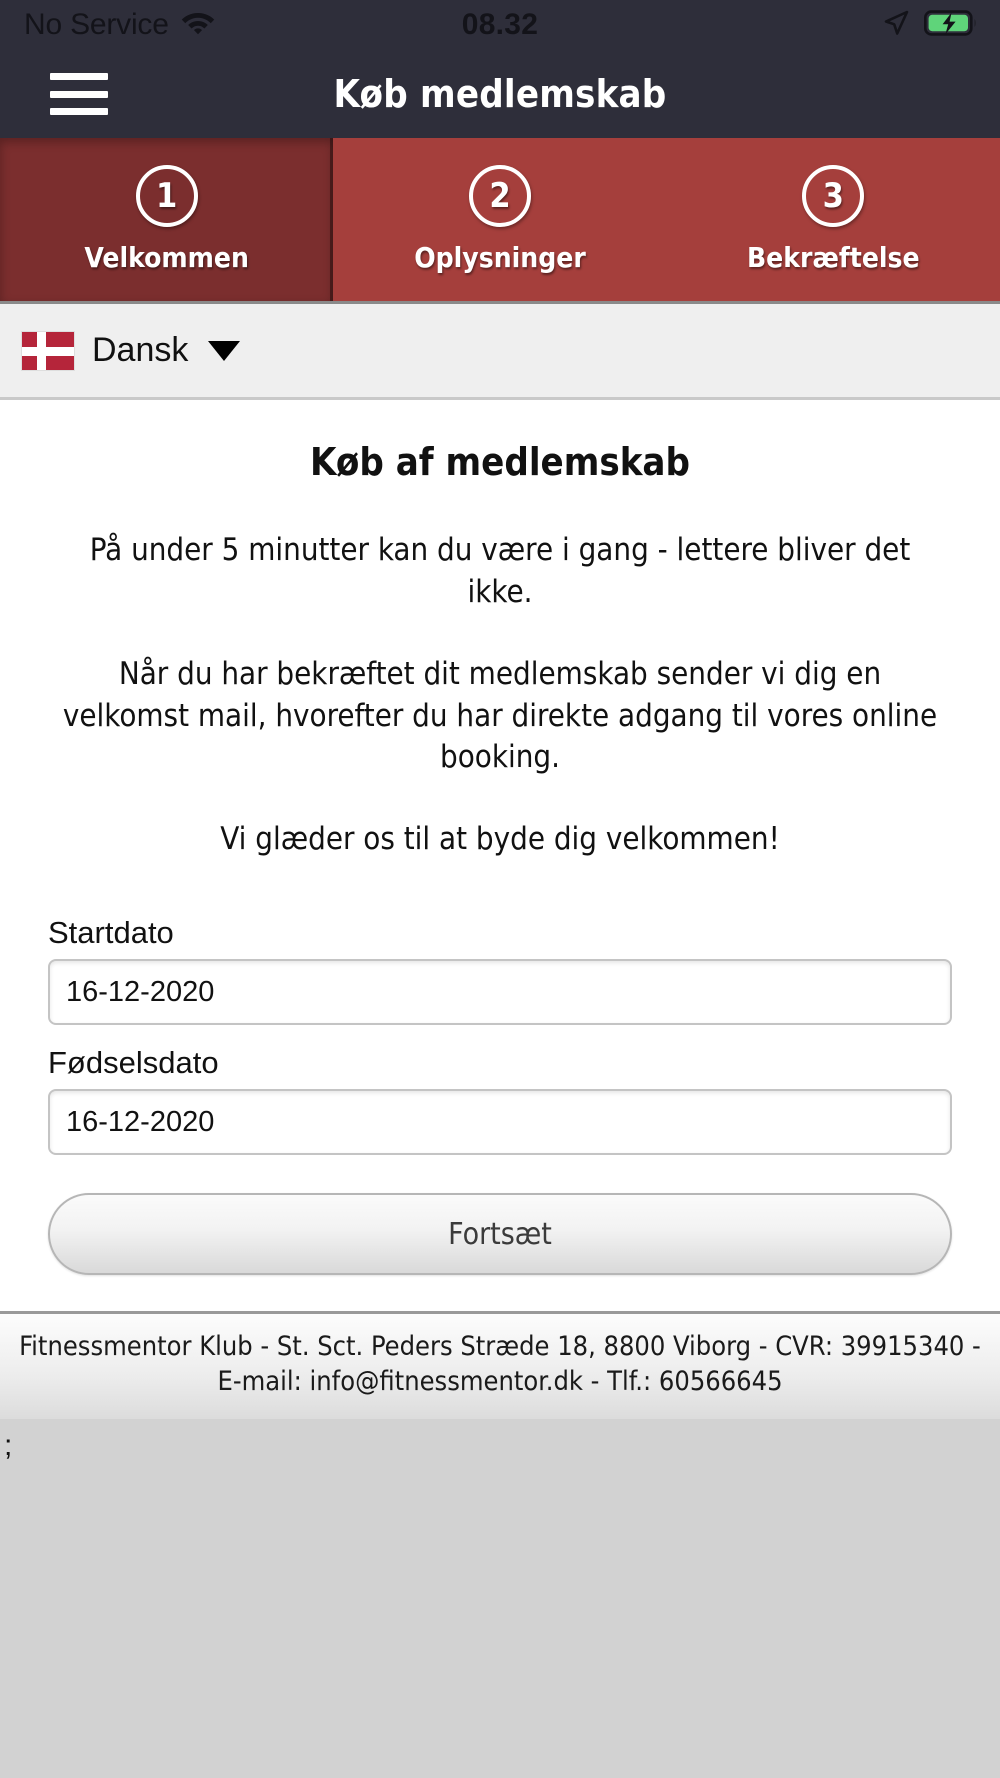 The height and width of the screenshot is (1778, 1000). What do you see at coordinates (198, 25) in the screenshot?
I see `wifi-icon` at bounding box center [198, 25].